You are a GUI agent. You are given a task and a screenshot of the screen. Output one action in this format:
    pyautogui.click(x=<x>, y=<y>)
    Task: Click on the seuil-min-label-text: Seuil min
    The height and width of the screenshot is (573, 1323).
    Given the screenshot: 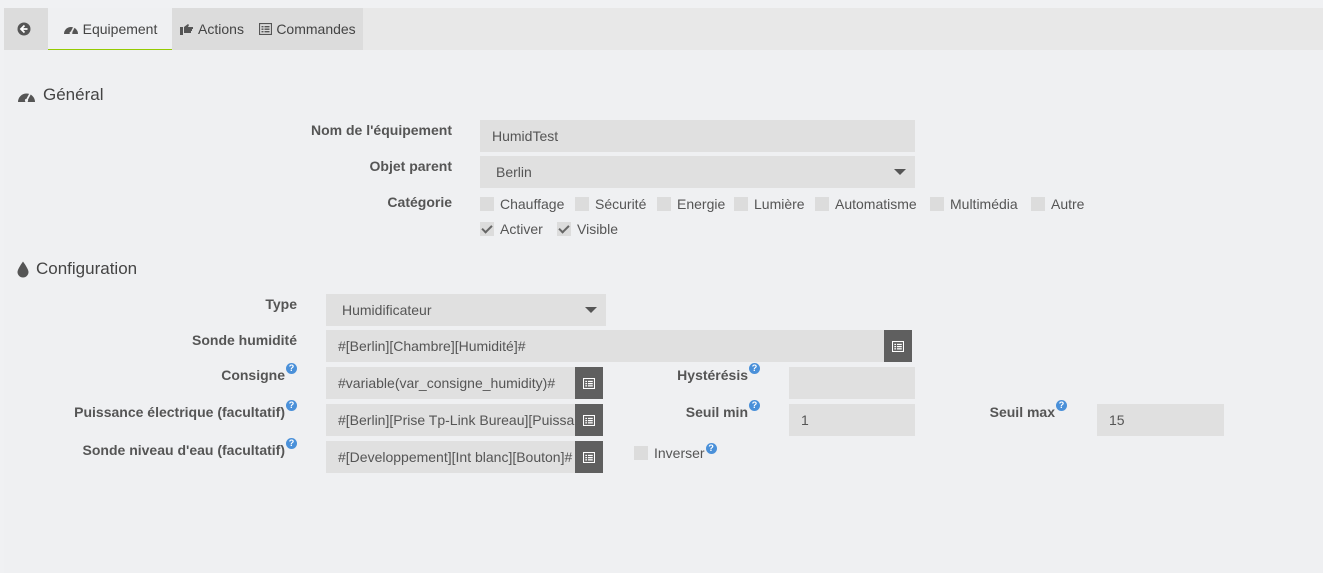 What is the action you would take?
    pyautogui.click(x=716, y=412)
    